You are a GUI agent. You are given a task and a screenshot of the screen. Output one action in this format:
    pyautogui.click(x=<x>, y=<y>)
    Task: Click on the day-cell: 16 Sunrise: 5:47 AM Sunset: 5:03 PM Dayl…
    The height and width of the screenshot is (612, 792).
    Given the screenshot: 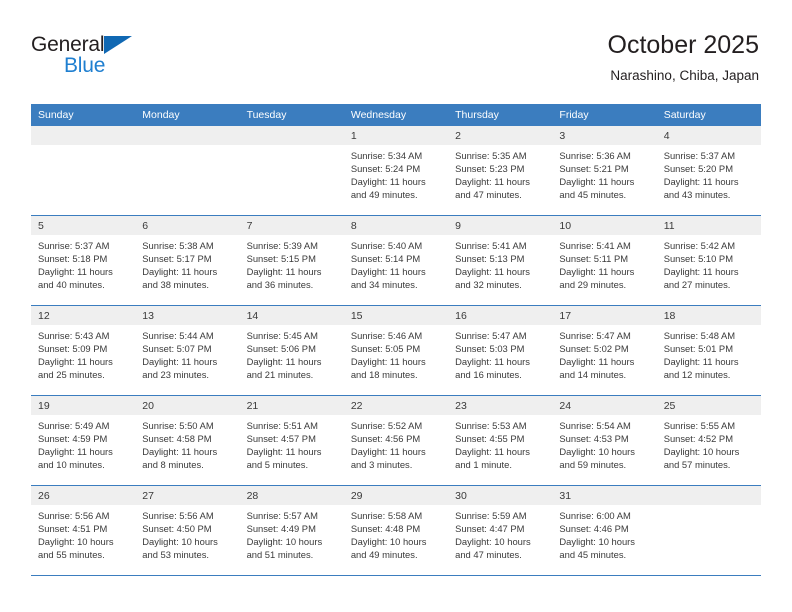 What is the action you would take?
    pyautogui.click(x=500, y=350)
    